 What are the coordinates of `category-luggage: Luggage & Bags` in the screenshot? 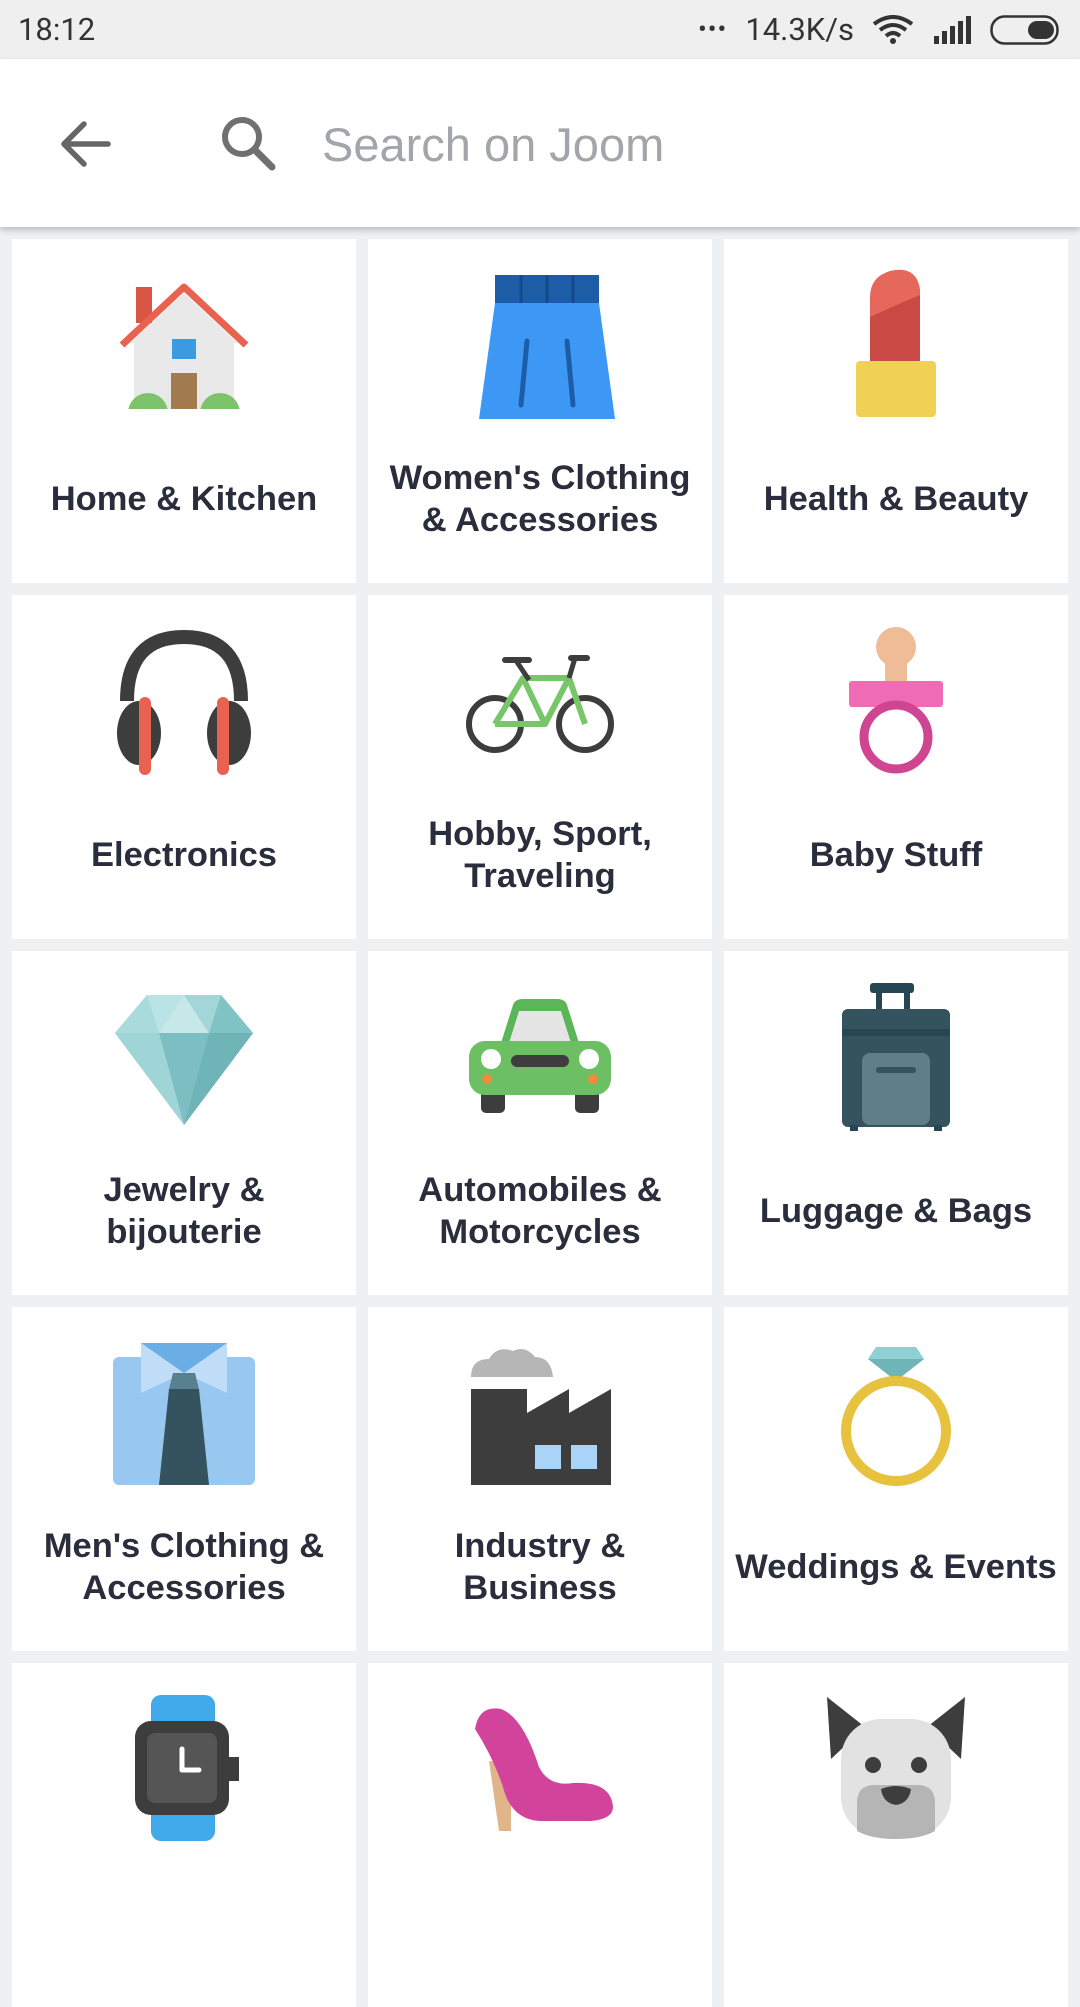 It's located at (896, 1123).